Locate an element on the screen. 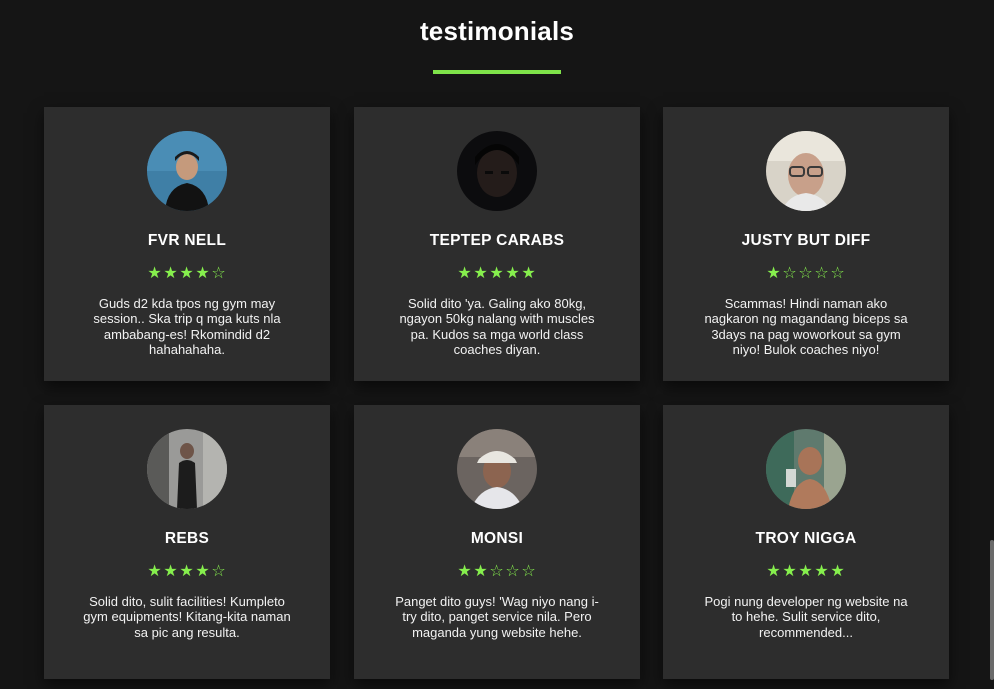 This screenshot has height=689, width=994. reviewer-name: REBS is located at coordinates (187, 538).